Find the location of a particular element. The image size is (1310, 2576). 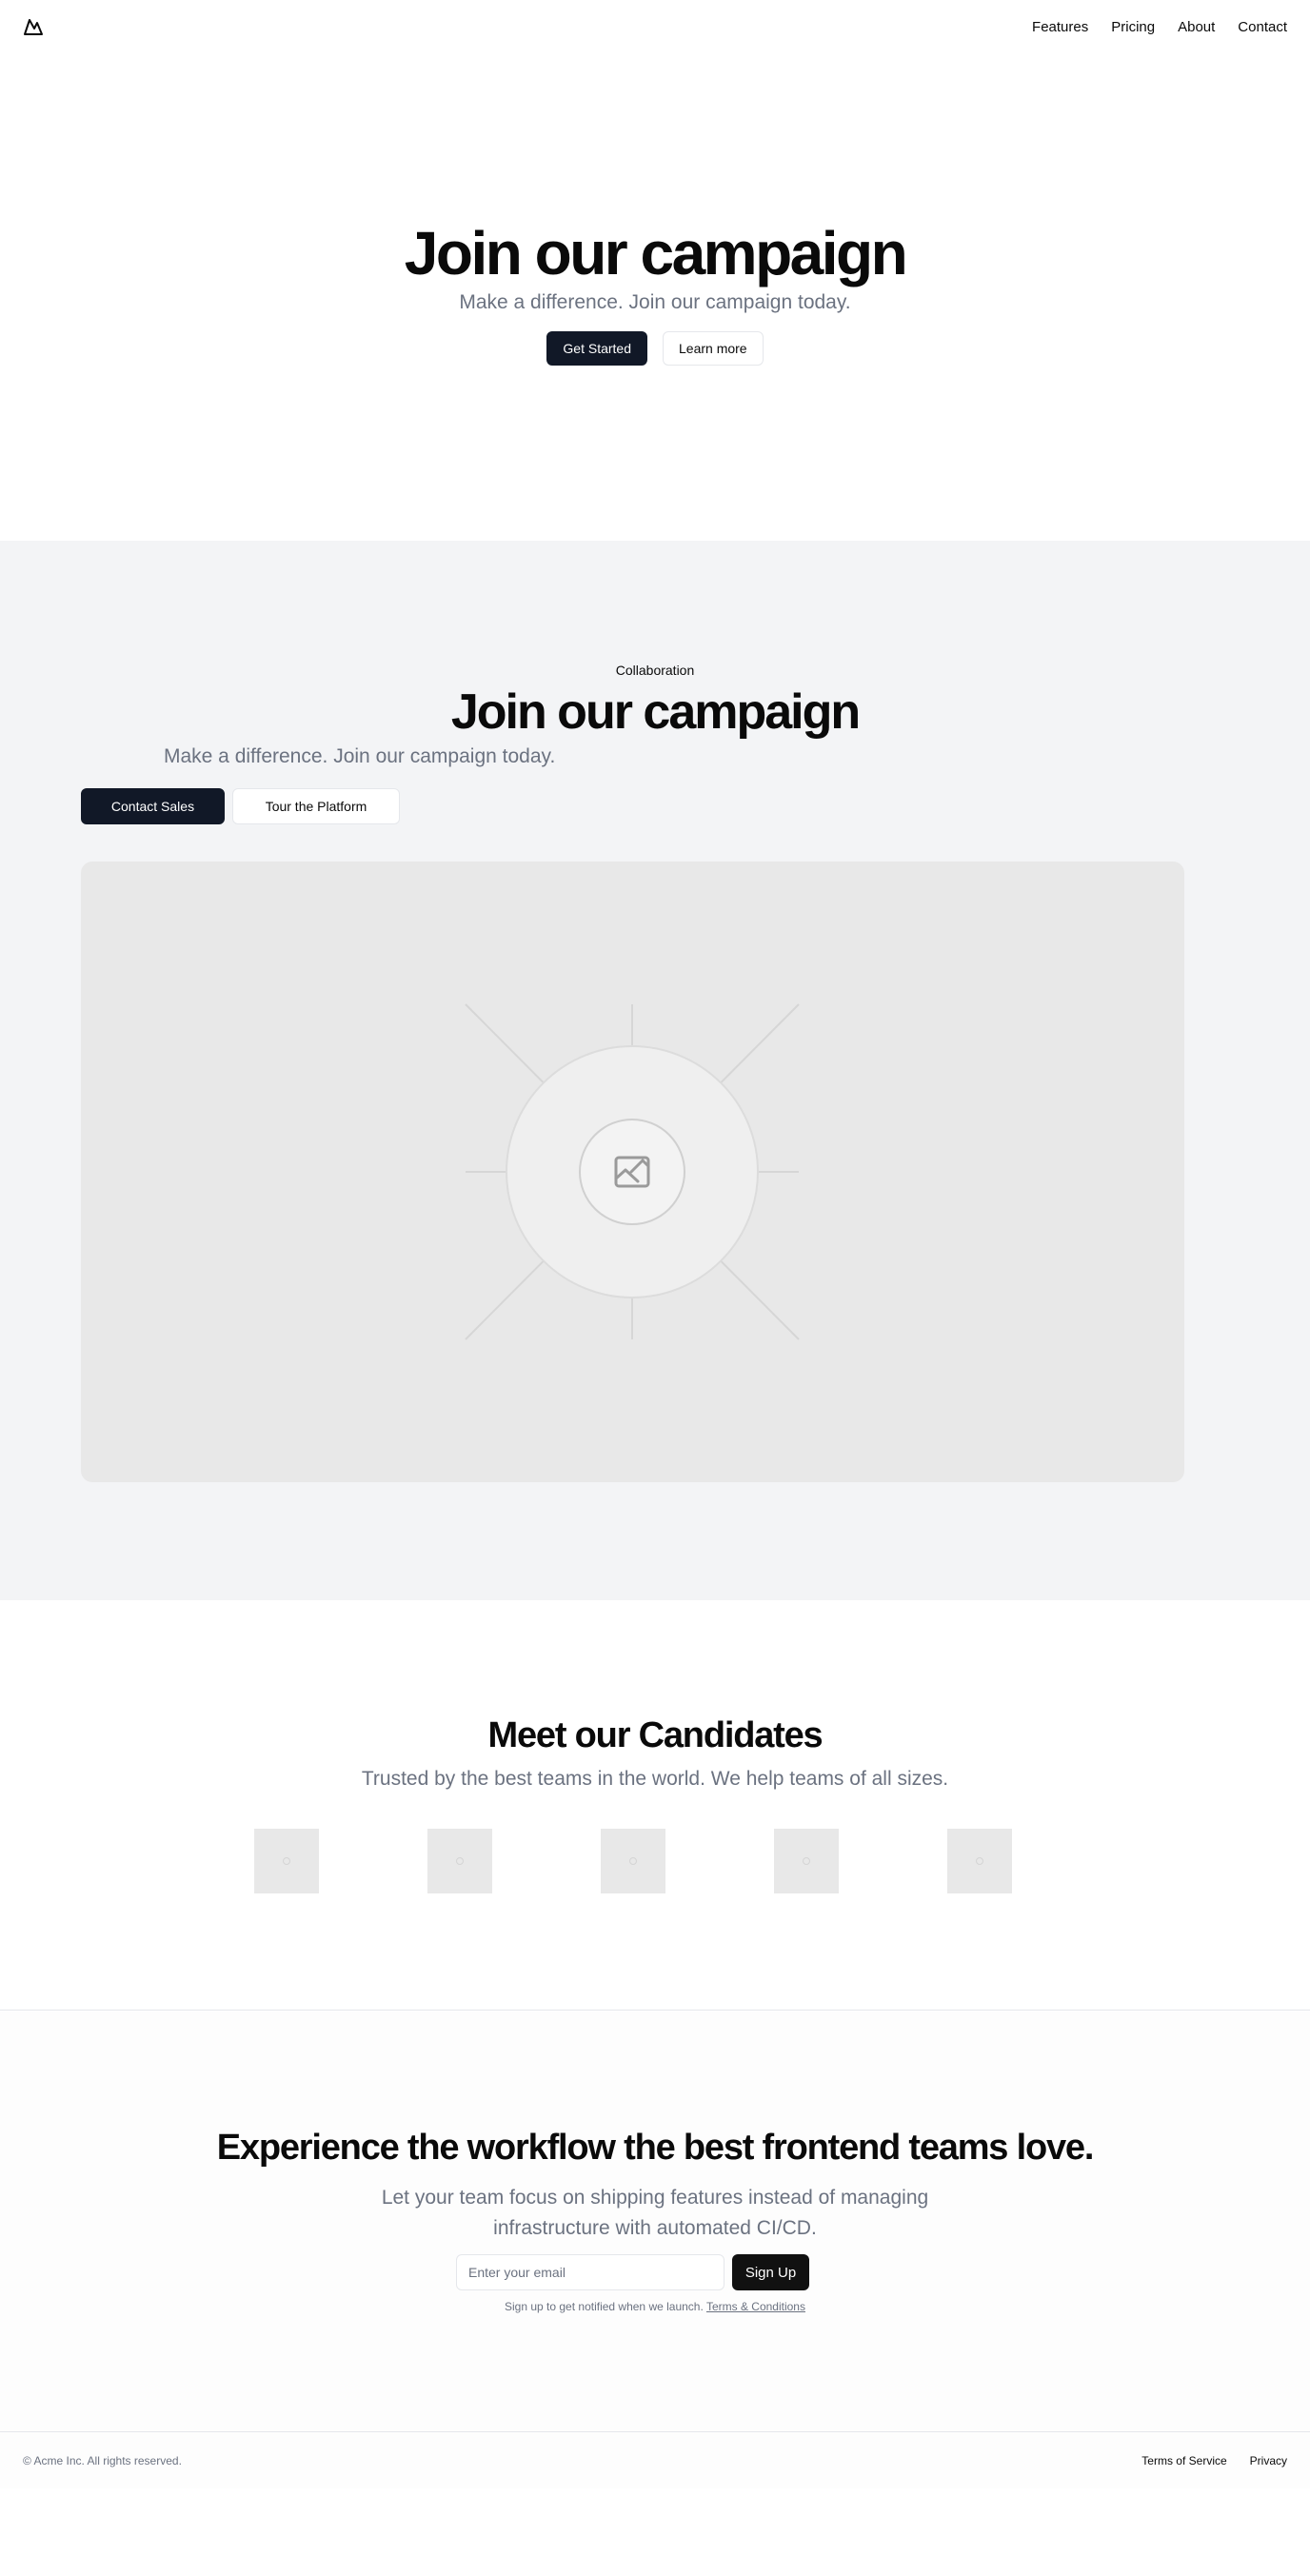

hero-title: Join our campaign is located at coordinates (656, 253).